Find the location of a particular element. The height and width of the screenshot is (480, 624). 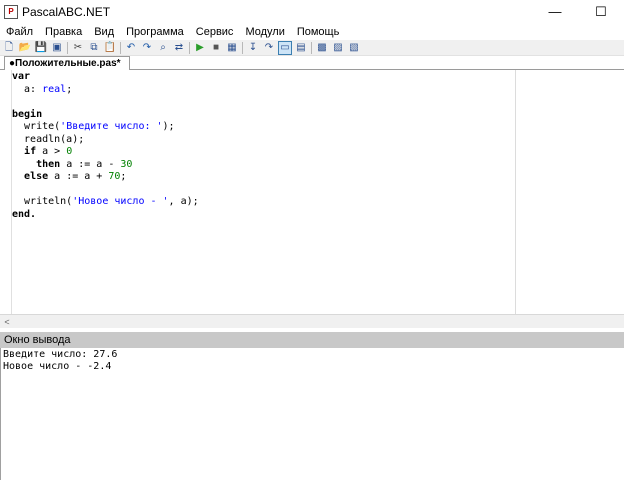

open-folder-icon: 📂 is located at coordinates (25, 48).